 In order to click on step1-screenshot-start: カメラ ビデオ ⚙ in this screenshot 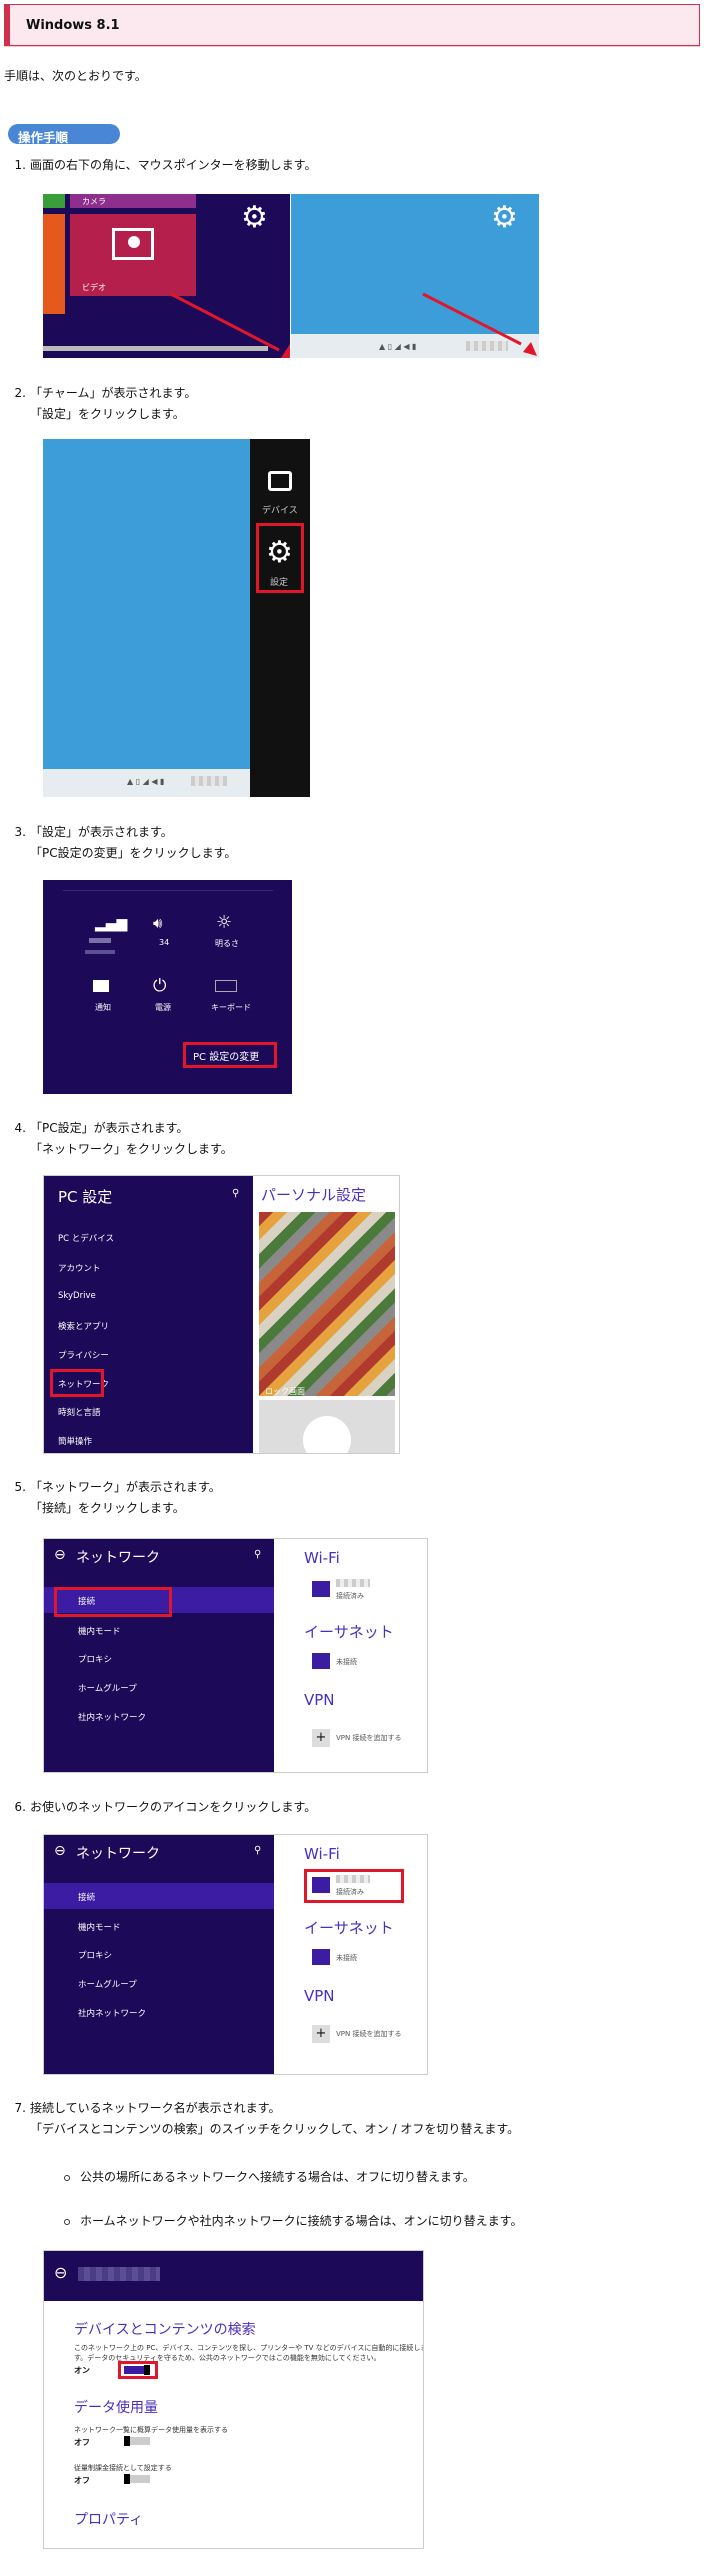, I will do `click(166, 276)`.